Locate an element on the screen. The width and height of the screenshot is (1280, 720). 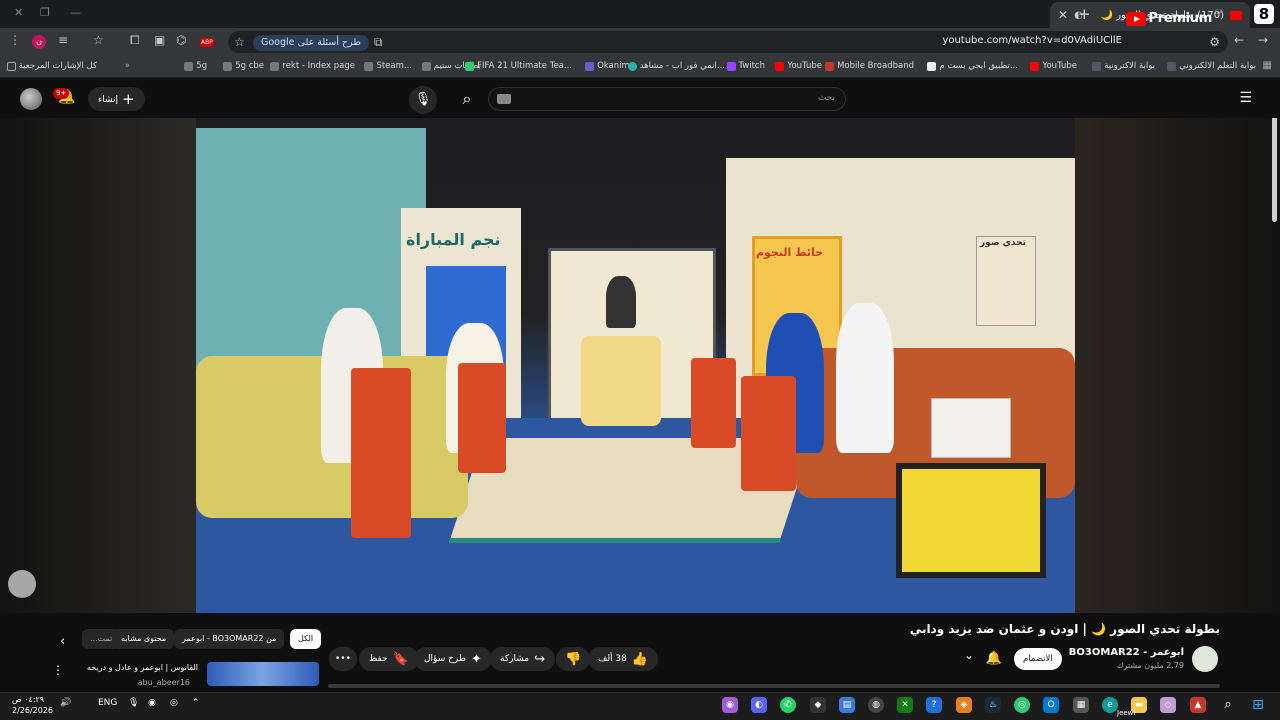
tray-app-icon: ◉ is located at coordinates (152, 703).